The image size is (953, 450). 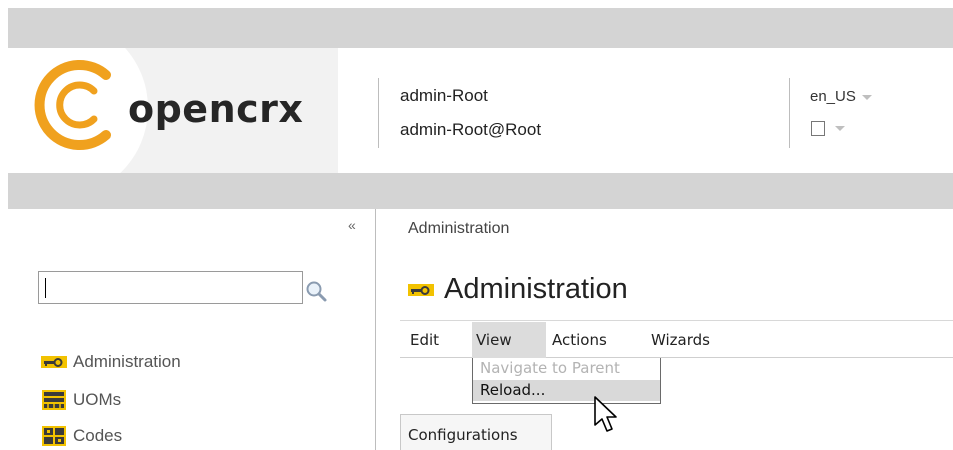 I want to click on sidebar-item-label: UOMs, so click(x=97, y=399).